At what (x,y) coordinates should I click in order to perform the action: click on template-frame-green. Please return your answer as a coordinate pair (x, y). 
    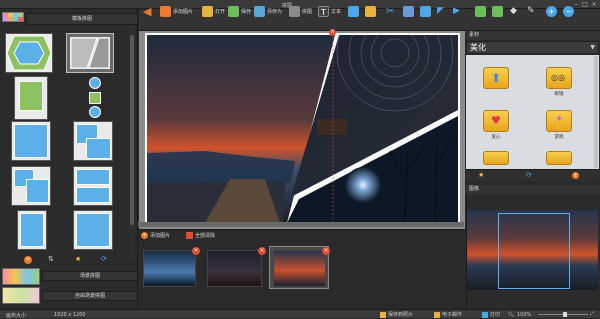
    Looking at the image, I should click on (31, 98).